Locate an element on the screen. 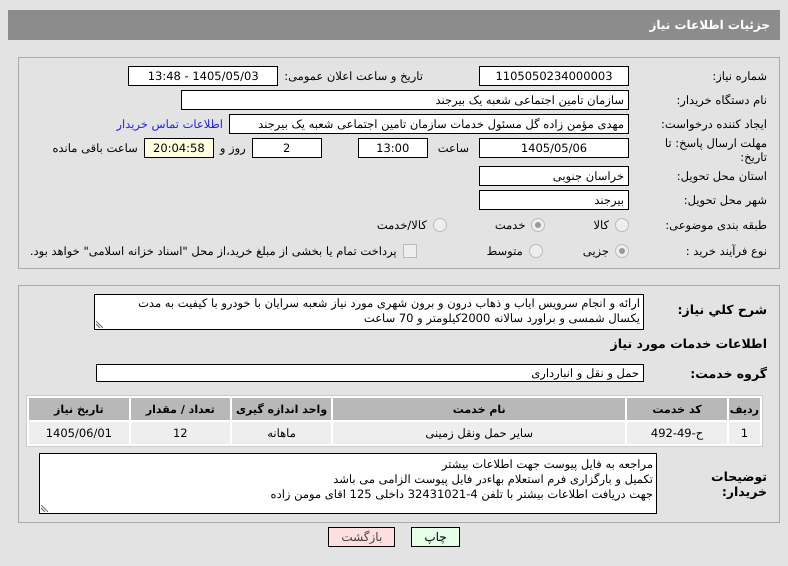  deadline-date-field: 1405/05/06 is located at coordinates (554, 148).